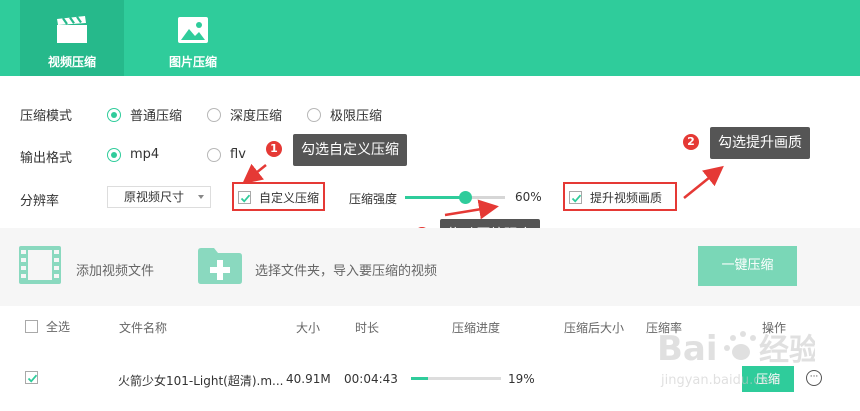 Image resolution: width=860 pixels, height=411 pixels. Describe the element at coordinates (350, 150) in the screenshot. I see `annotation-tip-1: 勾选自定义压缩` at that location.